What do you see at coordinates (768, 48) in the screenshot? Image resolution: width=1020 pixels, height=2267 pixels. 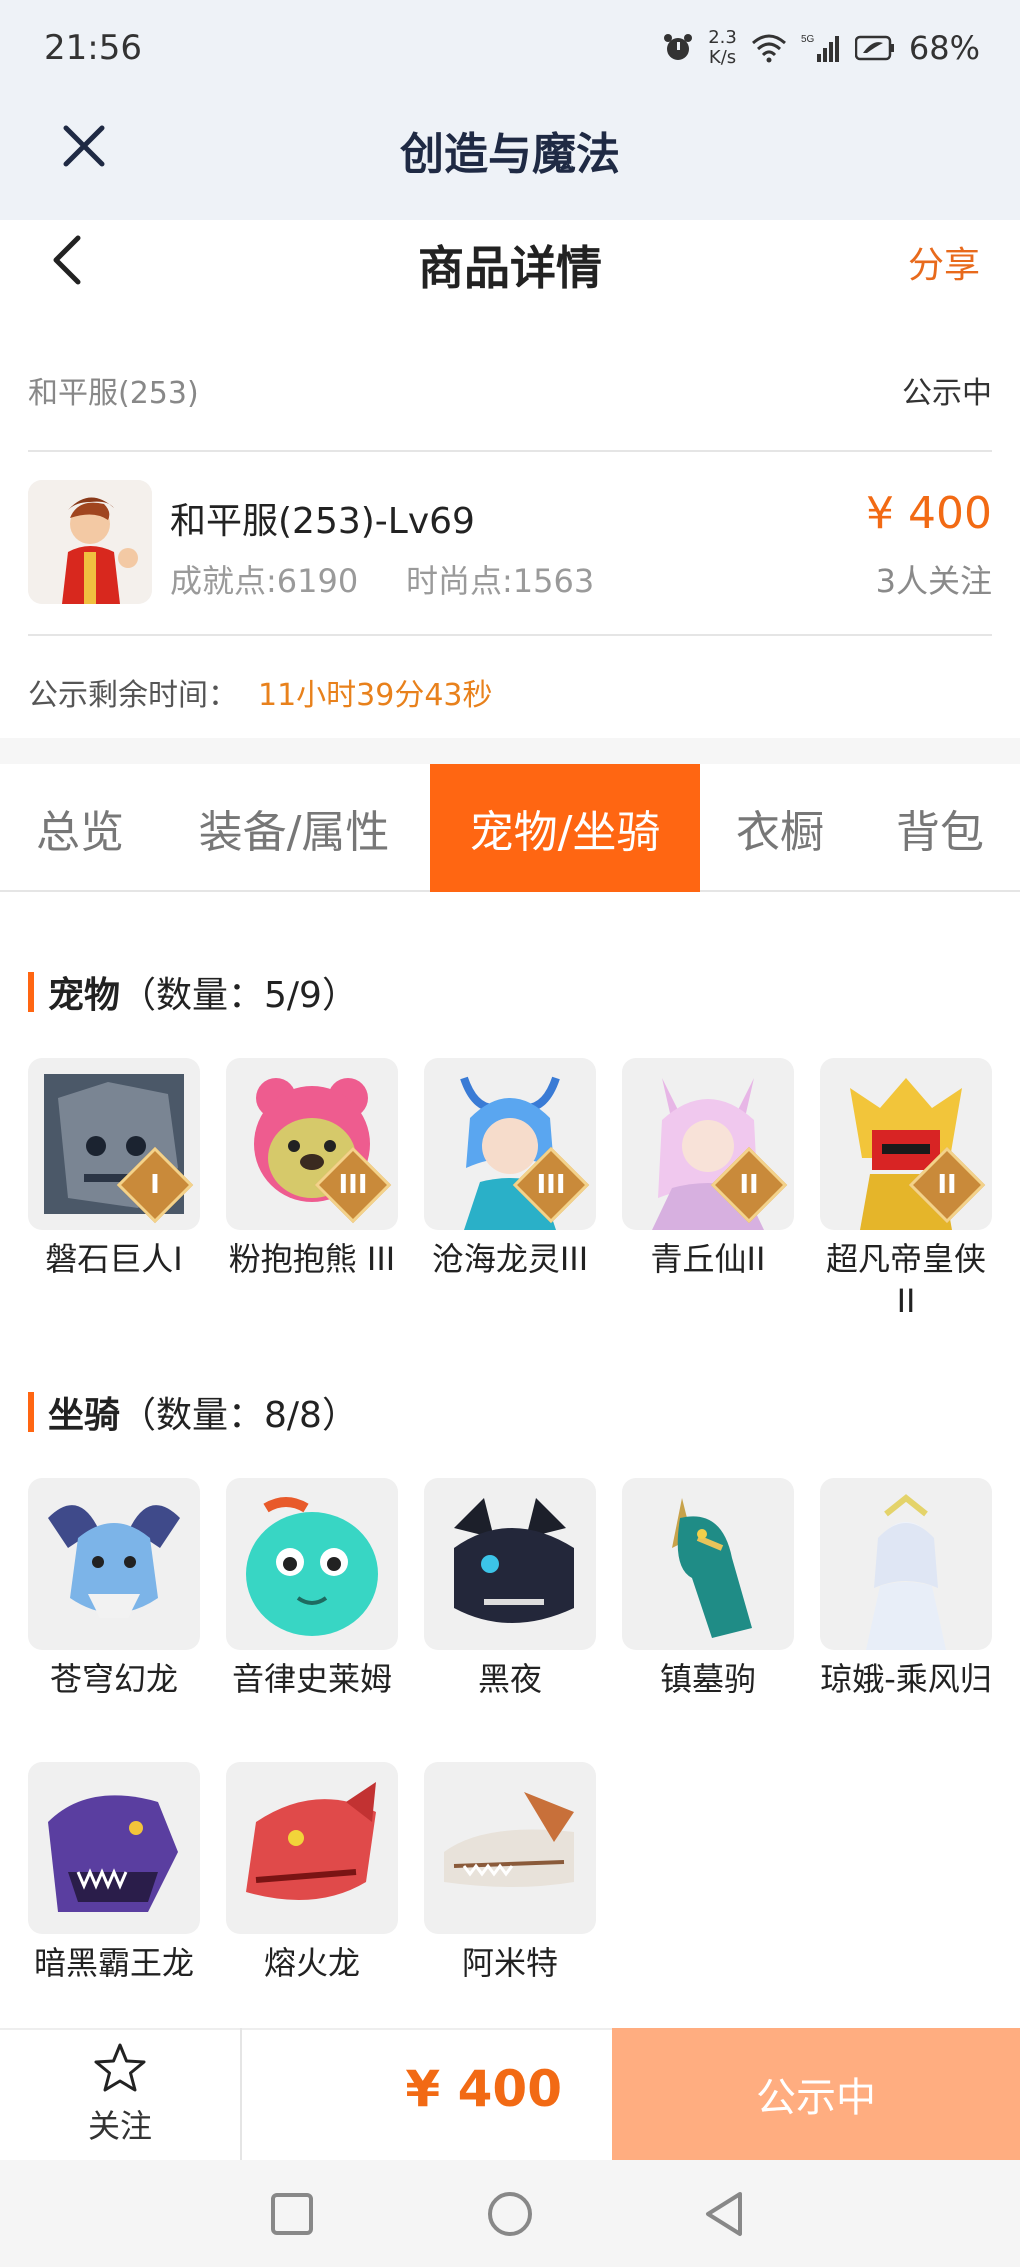 I see `wifi-icon` at bounding box center [768, 48].